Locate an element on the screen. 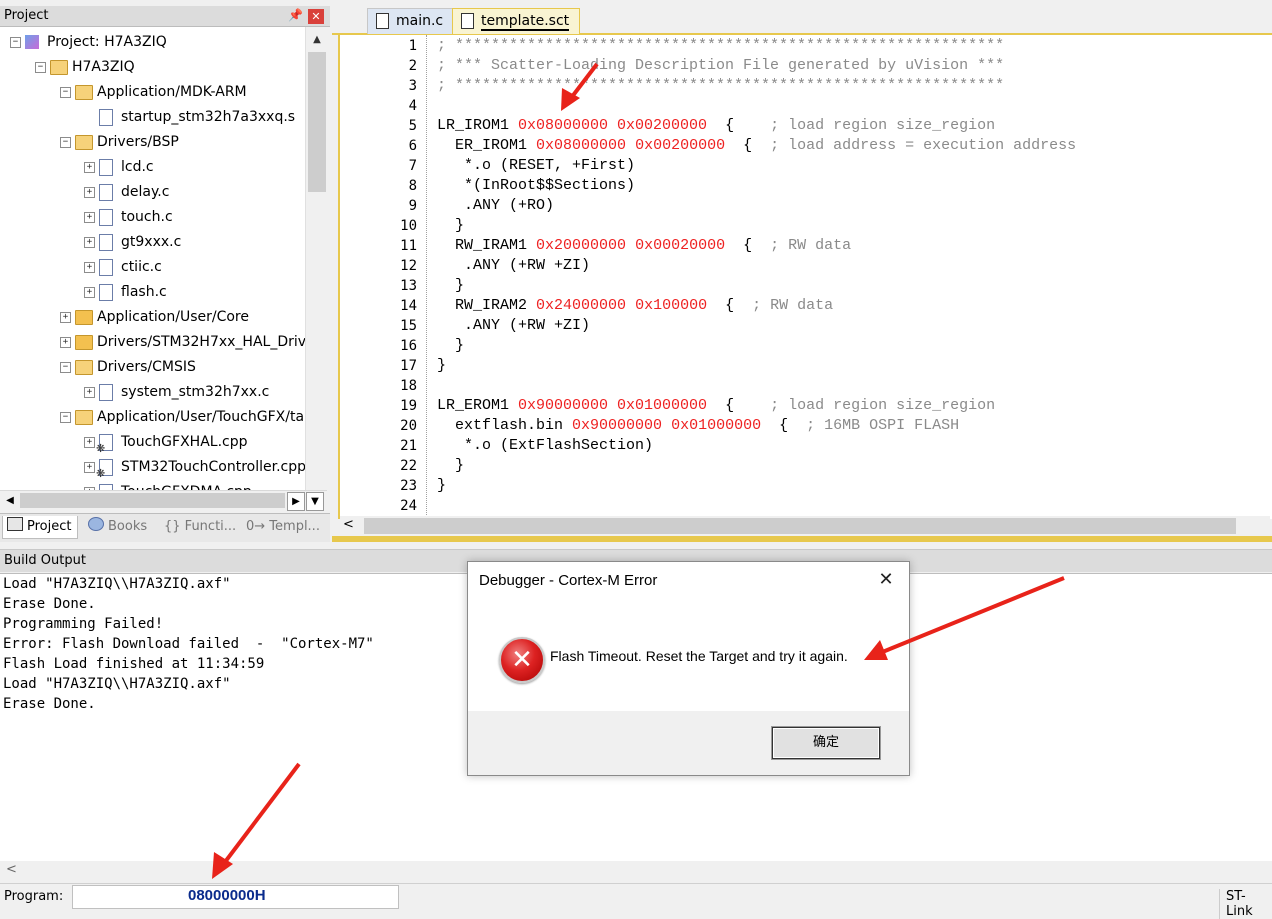 Image resolution: width=1272 pixels, height=919 pixels. code-token: { is located at coordinates (784, 425).